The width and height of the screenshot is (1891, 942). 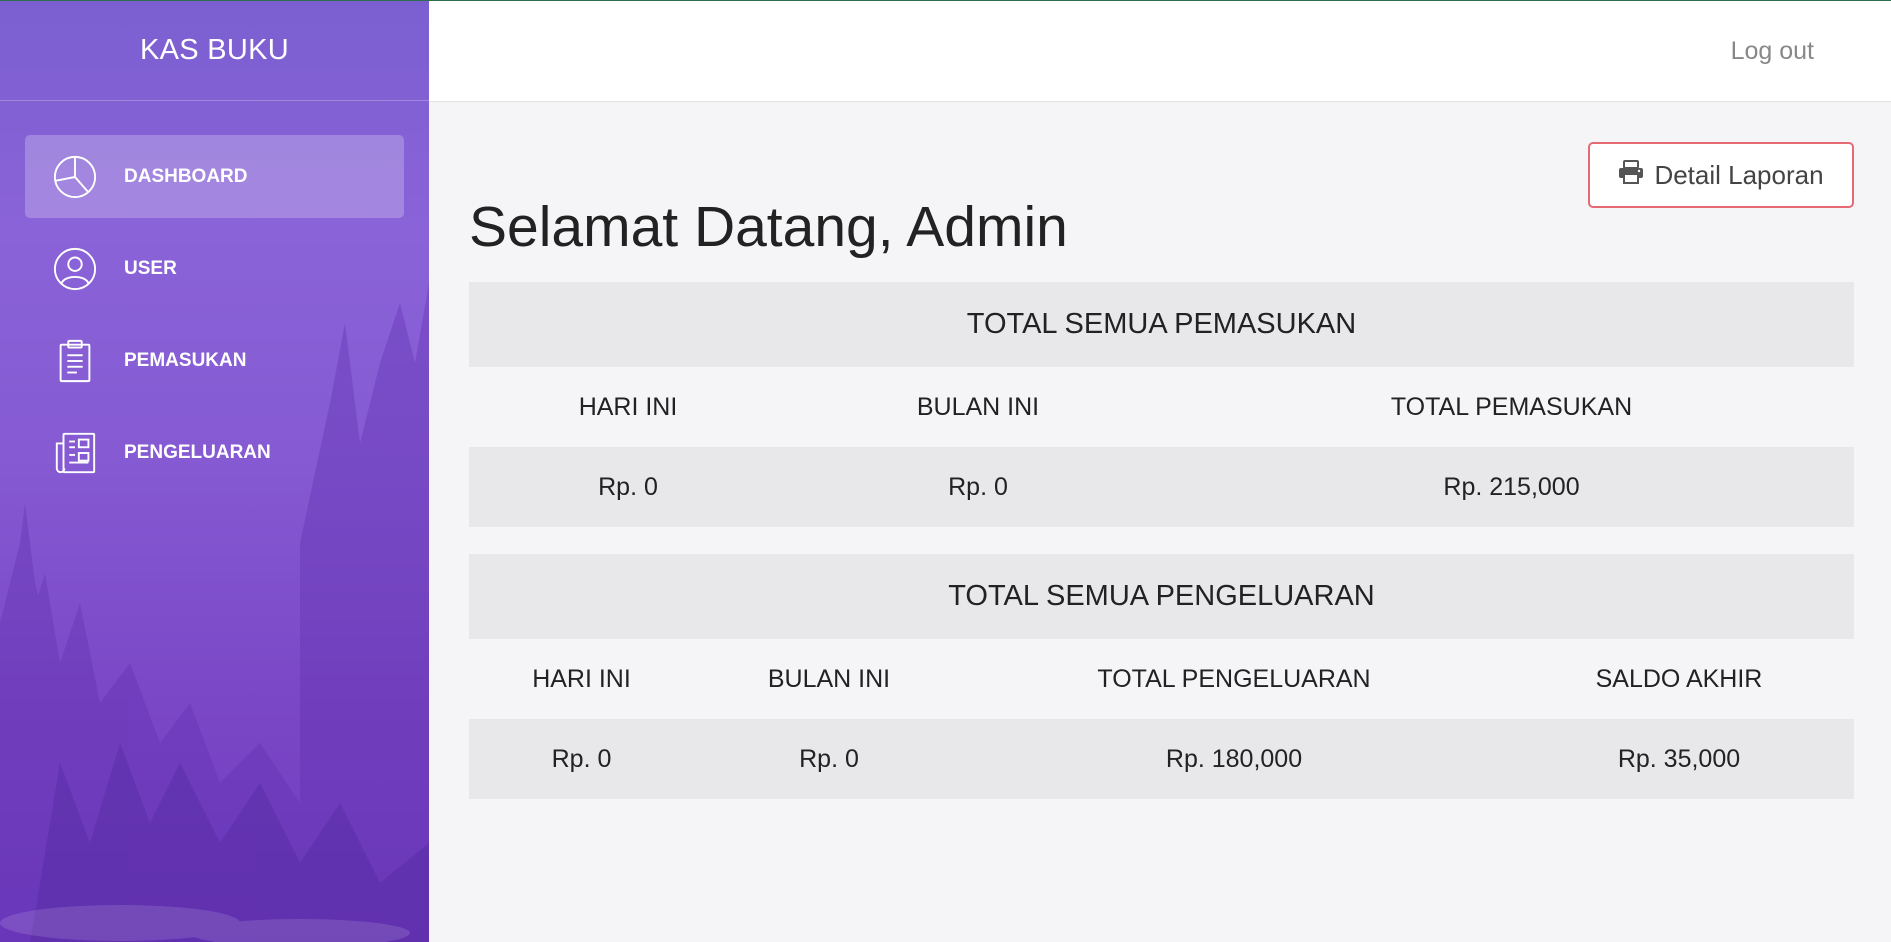 What do you see at coordinates (1234, 758) in the screenshot?
I see `value-cell: Rp. 180,000` at bounding box center [1234, 758].